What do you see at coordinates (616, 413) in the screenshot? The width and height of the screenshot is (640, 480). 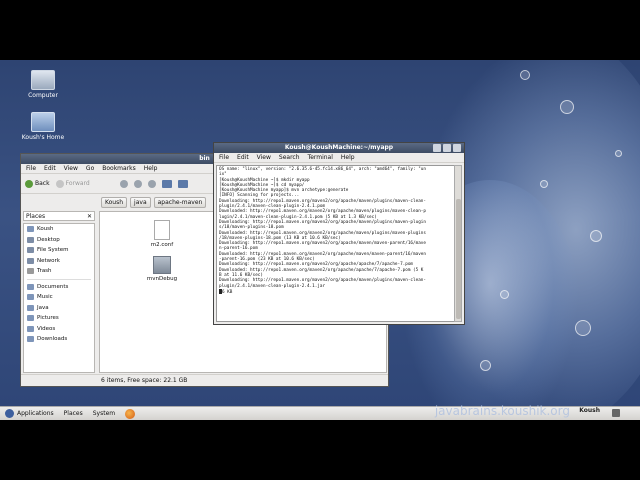 I see `volume-icon` at bounding box center [616, 413].